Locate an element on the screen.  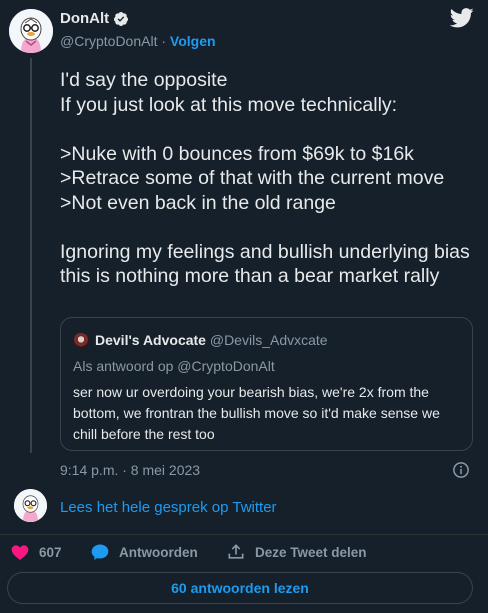
tweet-timestamp: 9:14 p.m. · 8 mei 2023 is located at coordinates (130, 470).